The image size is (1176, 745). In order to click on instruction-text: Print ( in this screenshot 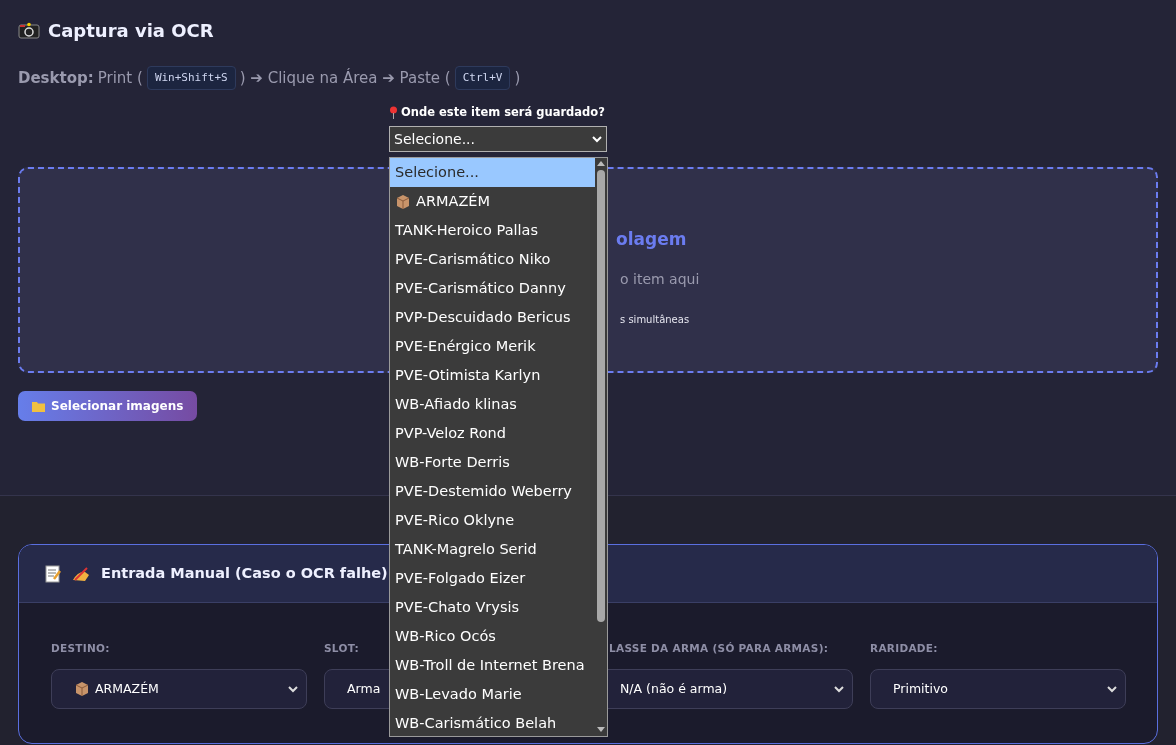, I will do `click(120, 78)`.